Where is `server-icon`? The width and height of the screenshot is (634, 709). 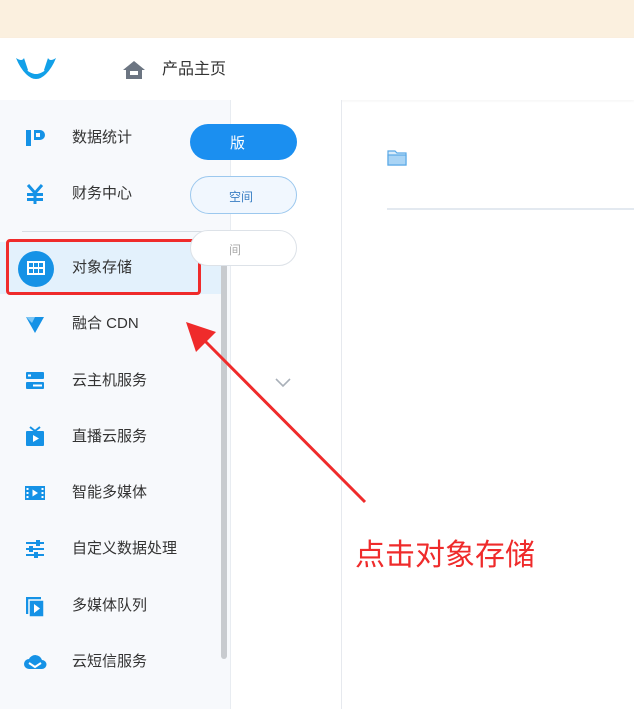
server-icon is located at coordinates (35, 380).